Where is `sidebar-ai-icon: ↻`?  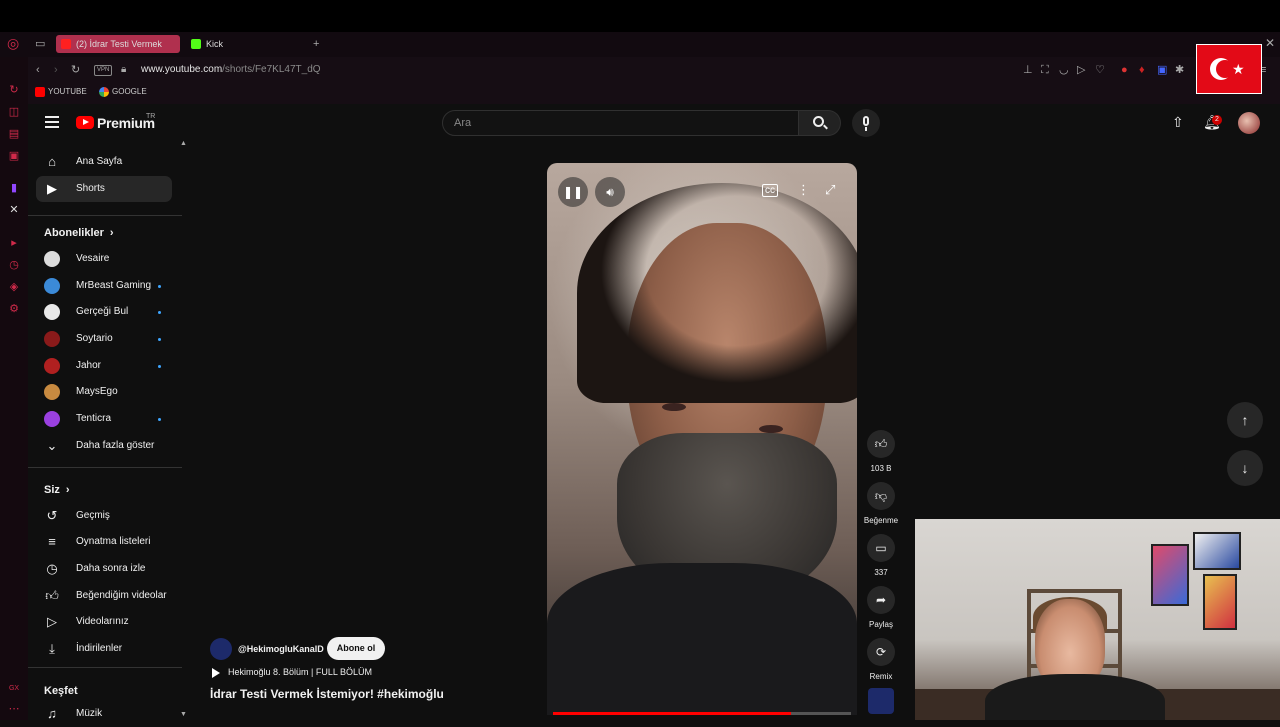 sidebar-ai-icon: ↻ is located at coordinates (14, 90).